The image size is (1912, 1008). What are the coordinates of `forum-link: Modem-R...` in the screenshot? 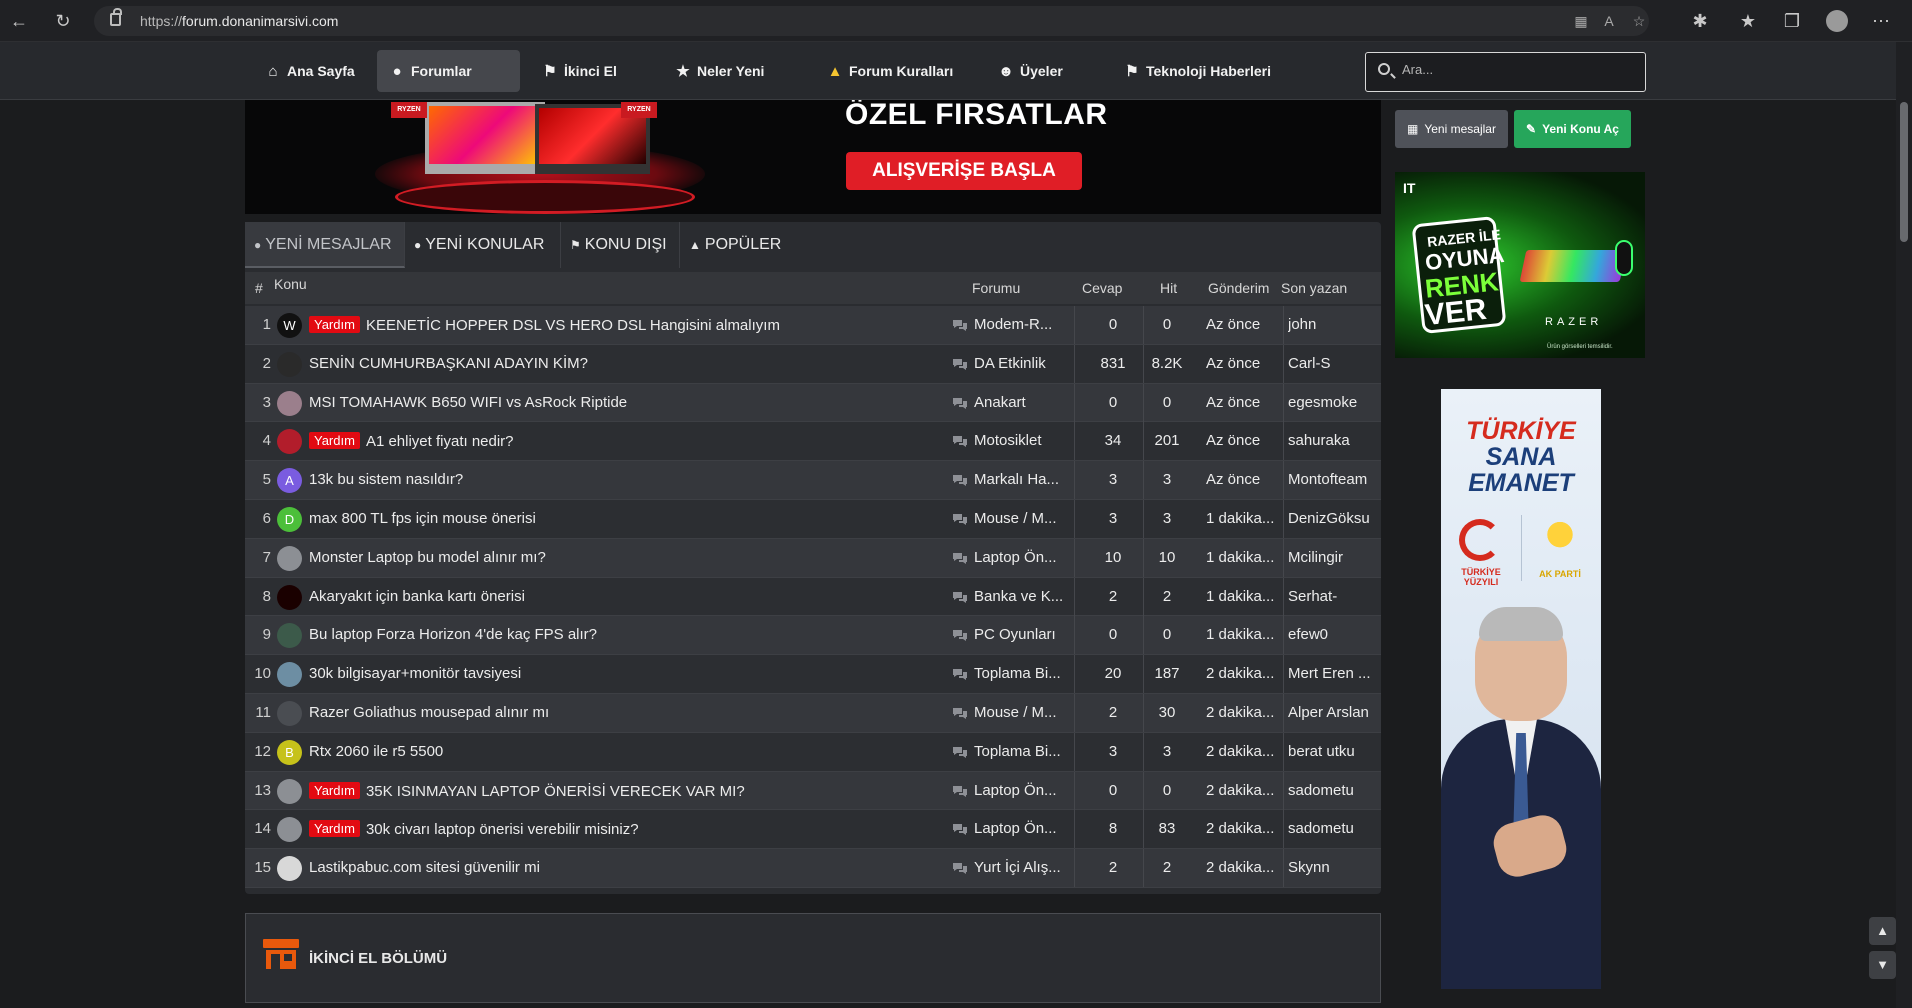 It's located at (1019, 324).